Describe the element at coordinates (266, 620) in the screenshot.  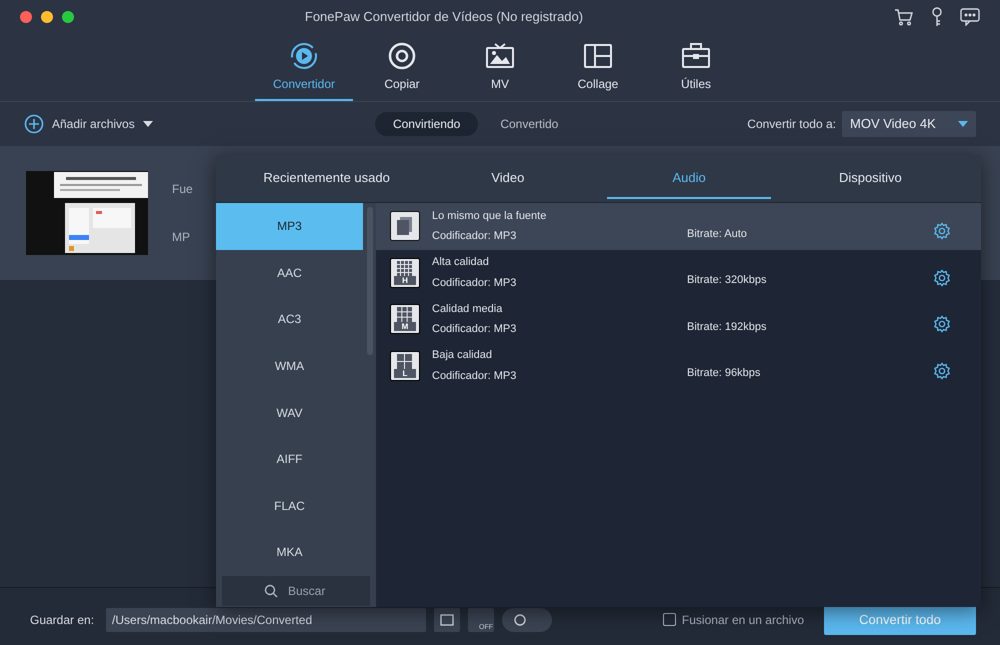
I see `path-field: /Users/macbookair/Movies/Converted` at that location.